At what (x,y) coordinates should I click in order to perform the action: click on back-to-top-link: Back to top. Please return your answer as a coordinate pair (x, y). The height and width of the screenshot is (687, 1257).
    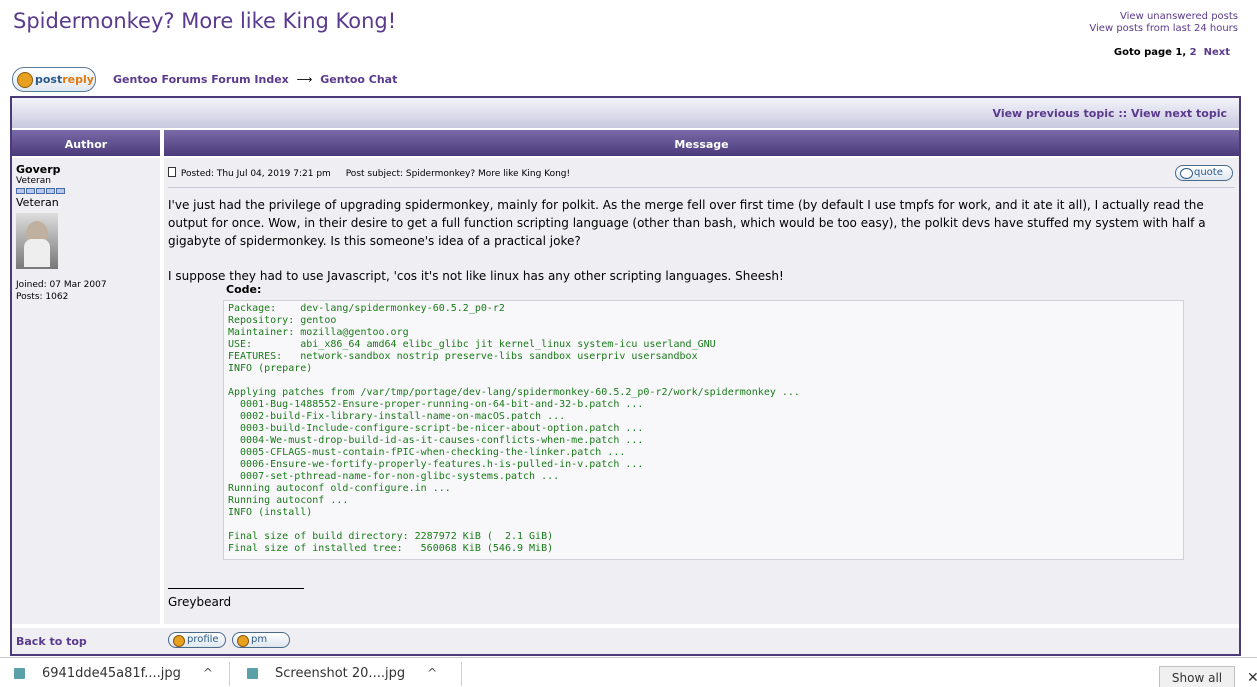
    Looking at the image, I should click on (51, 641).